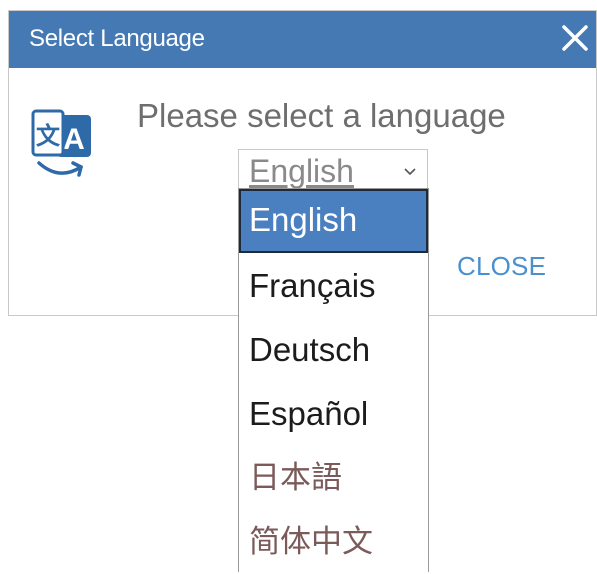  What do you see at coordinates (333, 221) in the screenshot?
I see `language-option-english: English` at bounding box center [333, 221].